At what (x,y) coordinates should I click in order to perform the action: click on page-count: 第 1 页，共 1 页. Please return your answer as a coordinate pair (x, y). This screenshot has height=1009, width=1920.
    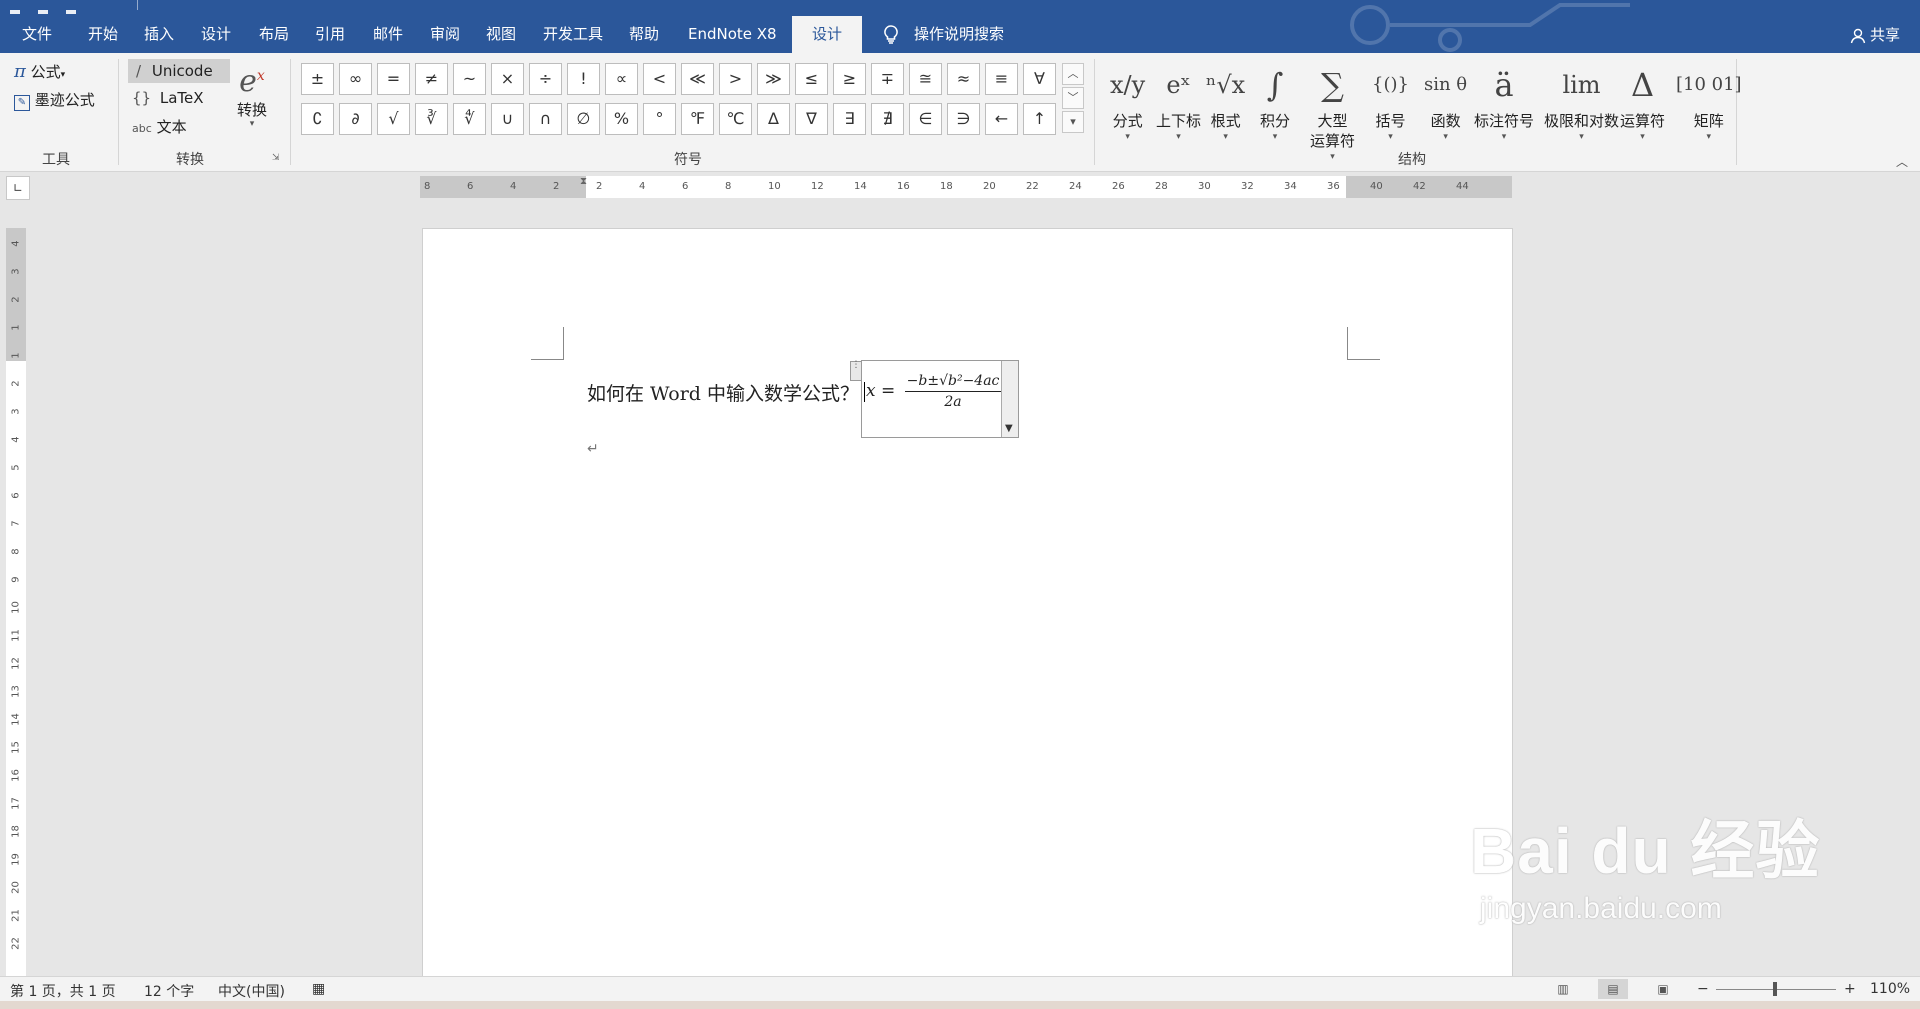
    Looking at the image, I should click on (63, 991).